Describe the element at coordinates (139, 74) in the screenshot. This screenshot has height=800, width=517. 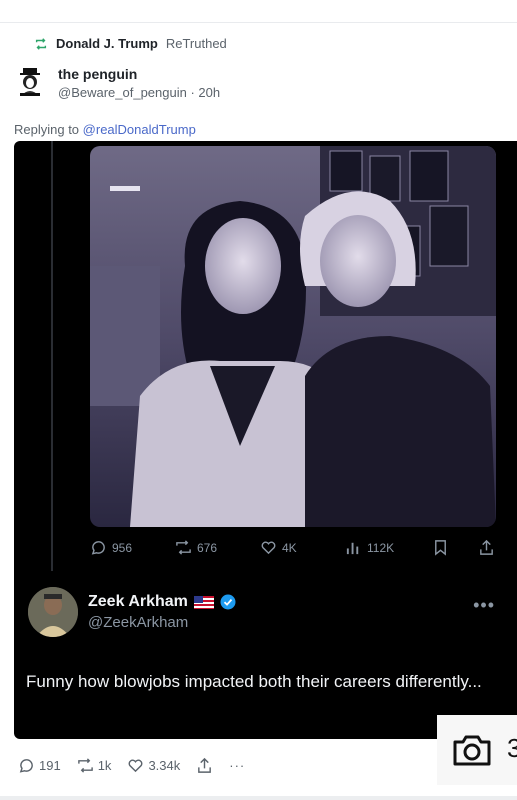
I see `author-display-name: the penguin` at that location.